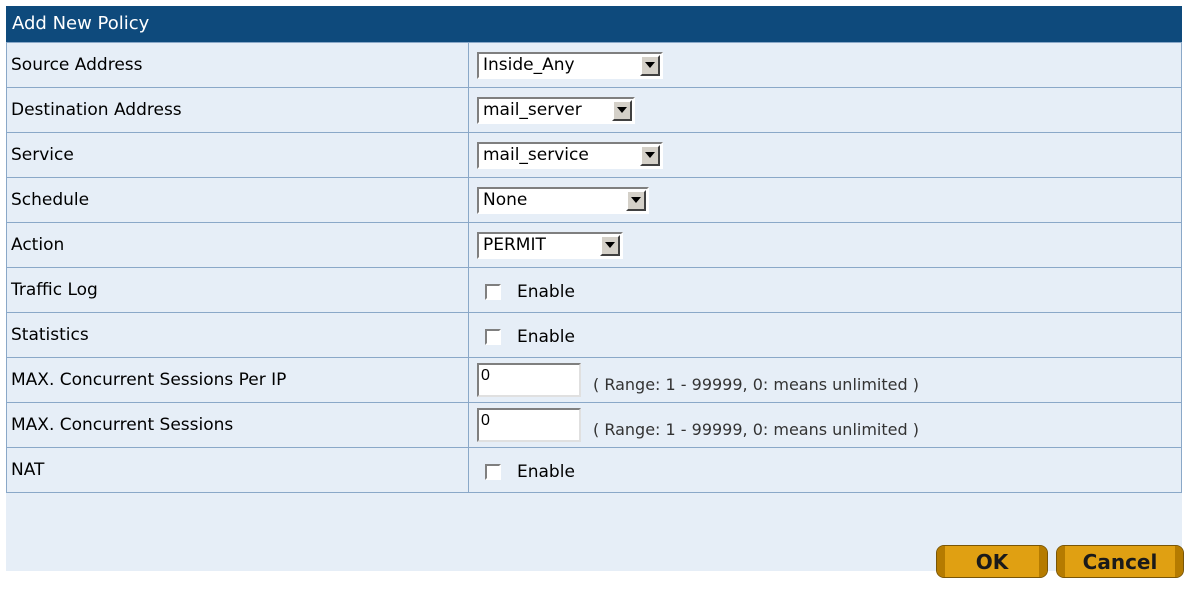  I want to click on destination-address-value: mail_server, so click(532, 110).